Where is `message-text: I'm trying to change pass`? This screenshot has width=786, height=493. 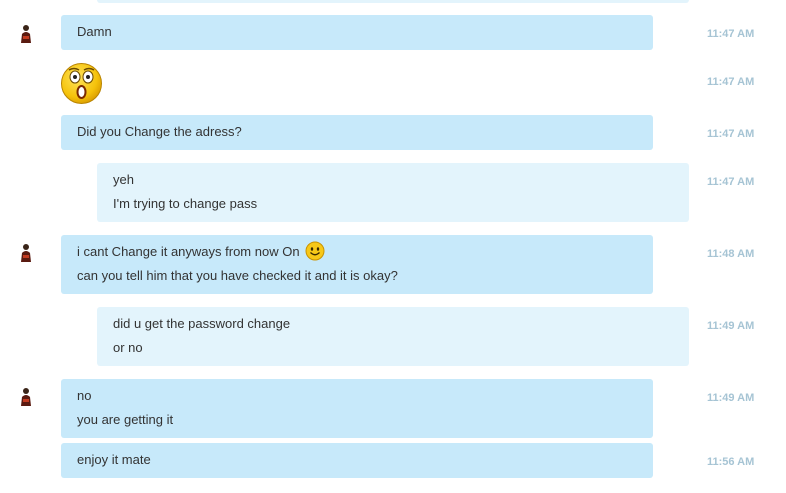
message-text: I'm trying to change pass is located at coordinates (185, 203).